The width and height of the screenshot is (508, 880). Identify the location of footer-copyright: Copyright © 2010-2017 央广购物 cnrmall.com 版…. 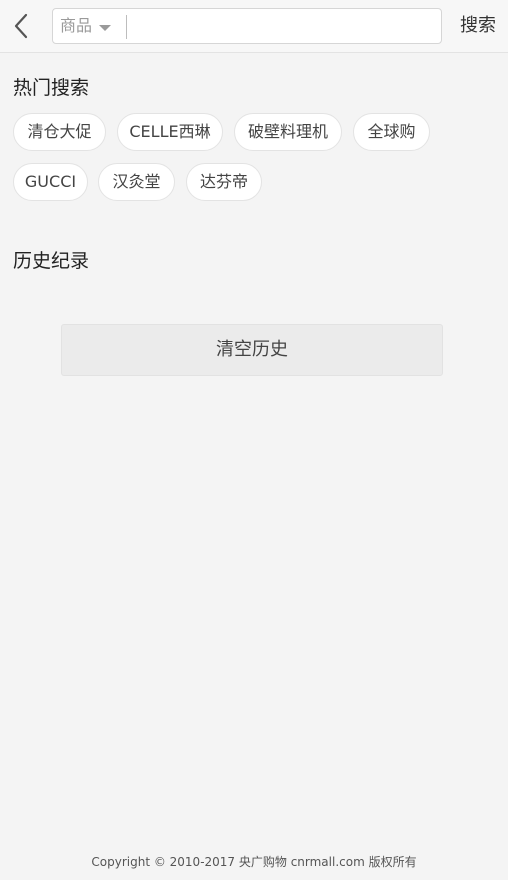
(254, 862).